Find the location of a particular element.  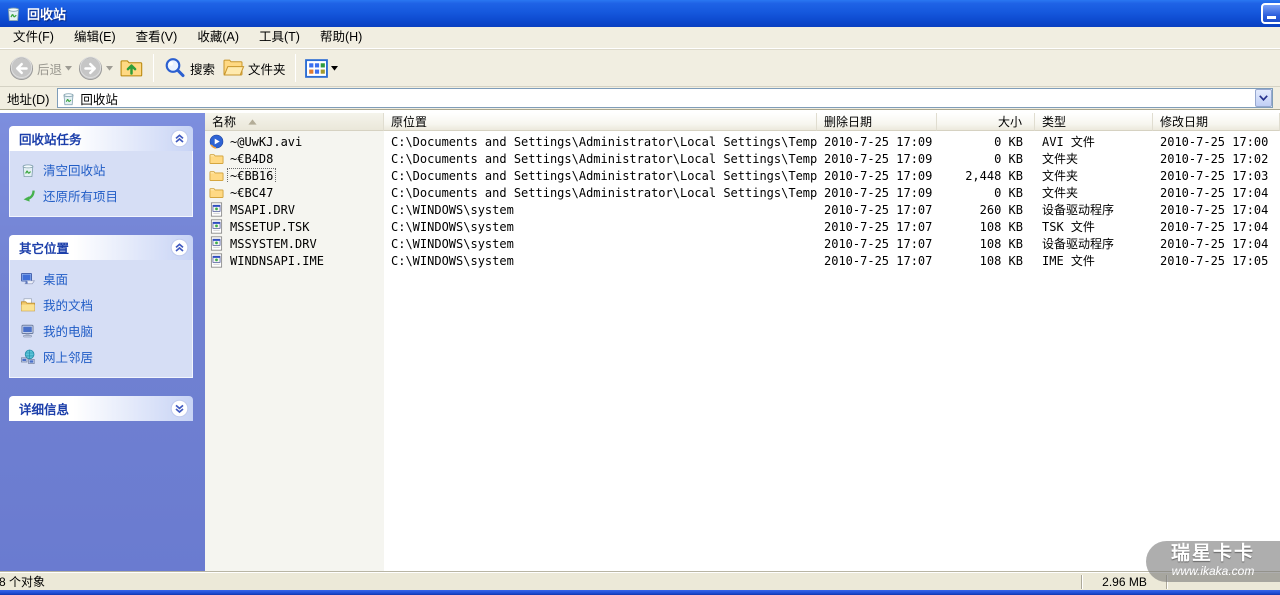

column-header-4: 类型 is located at coordinates (1094, 122).